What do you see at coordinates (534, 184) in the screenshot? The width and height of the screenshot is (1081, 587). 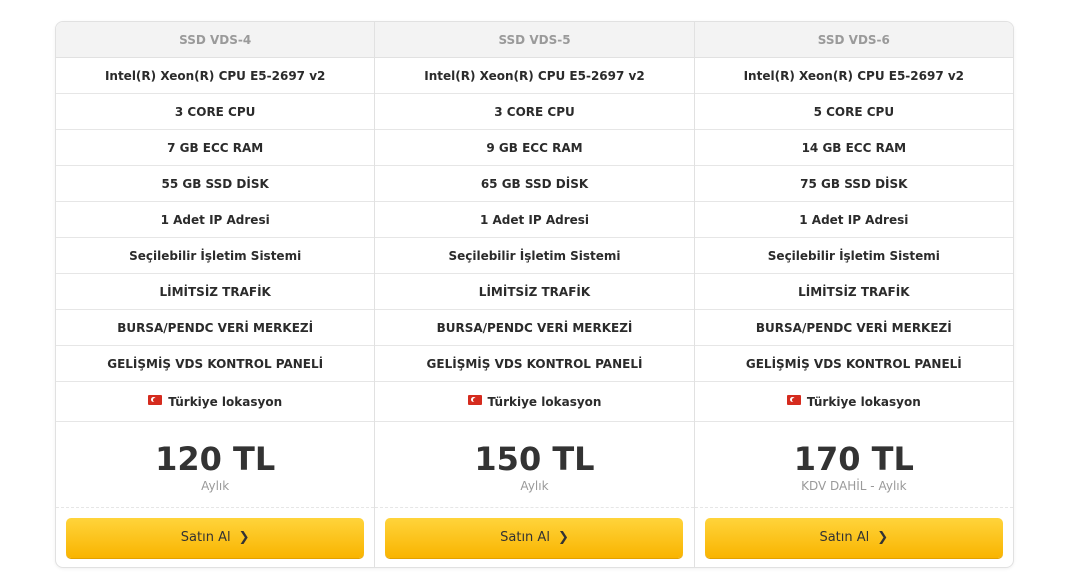 I see `feature-disk: 65 GB SSD DİSK` at bounding box center [534, 184].